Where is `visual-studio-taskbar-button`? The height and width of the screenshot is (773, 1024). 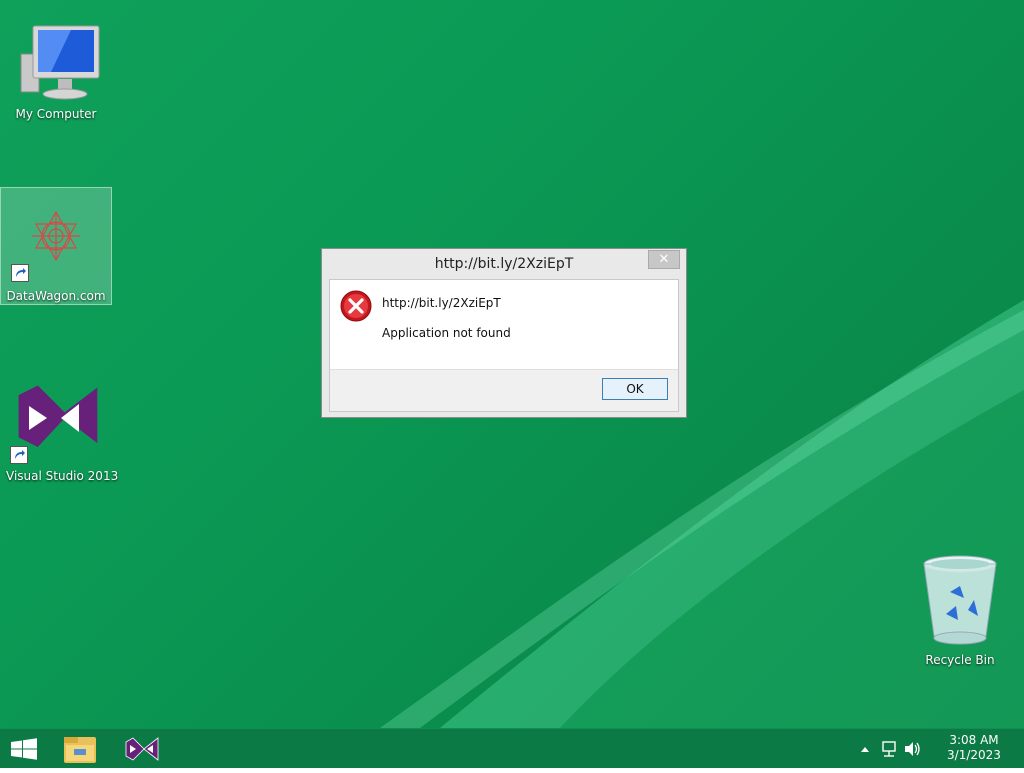
visual-studio-taskbar-button is located at coordinates (142, 749).